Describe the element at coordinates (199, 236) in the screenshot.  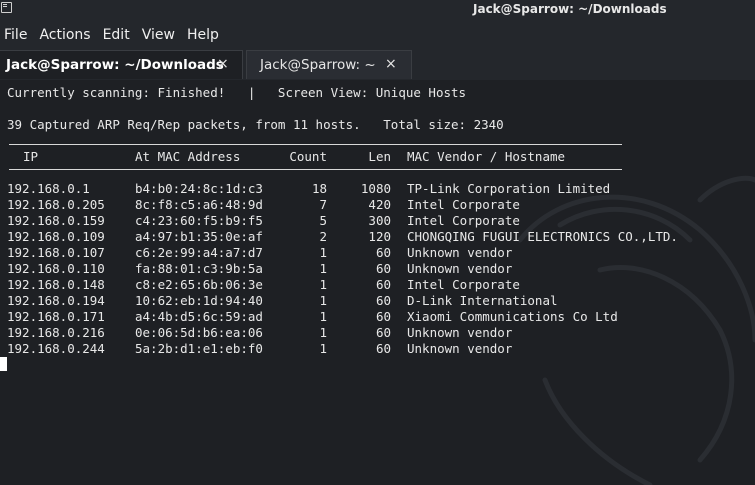
I see `row-mac: a4:97:b1:35:0e:af` at that location.